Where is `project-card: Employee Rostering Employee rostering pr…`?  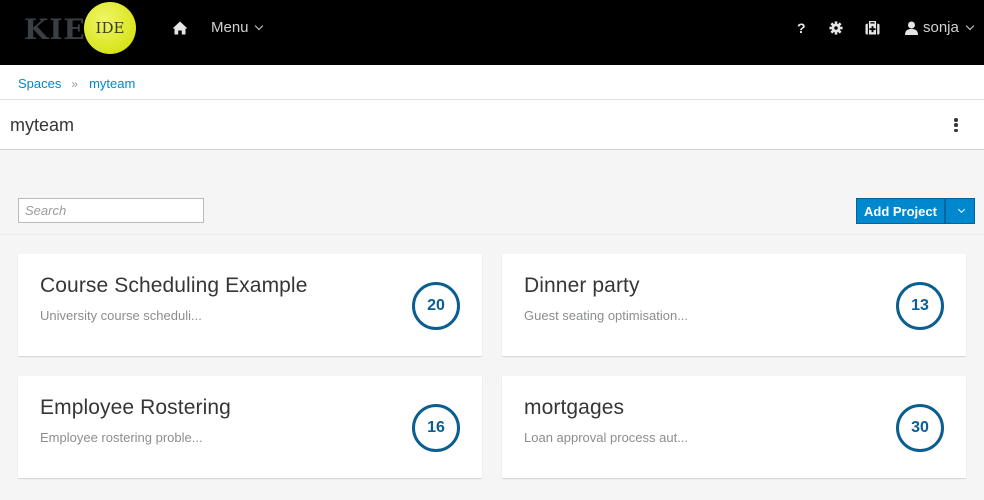 project-card: Employee Rostering Employee rostering pr… is located at coordinates (250, 427).